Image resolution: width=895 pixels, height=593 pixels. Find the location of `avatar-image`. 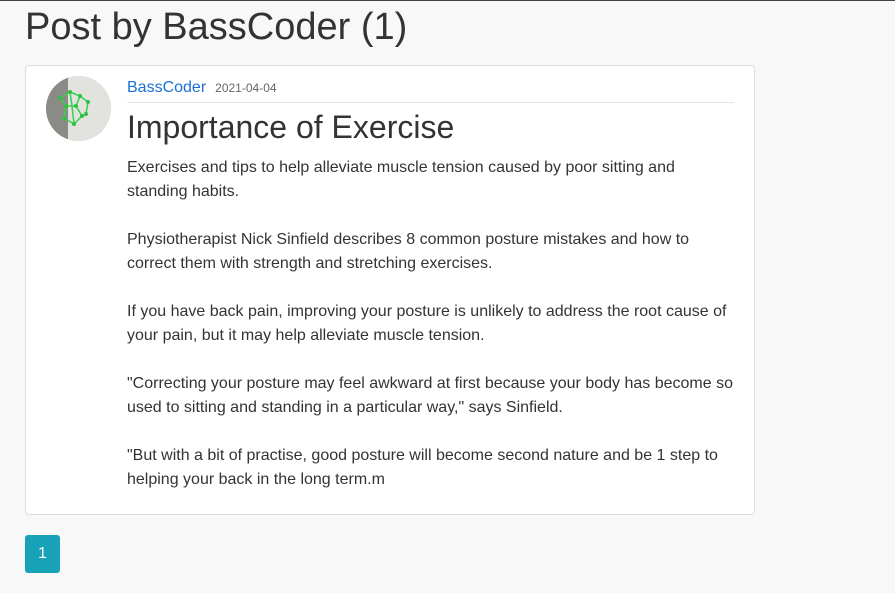

avatar-image is located at coordinates (78, 108).